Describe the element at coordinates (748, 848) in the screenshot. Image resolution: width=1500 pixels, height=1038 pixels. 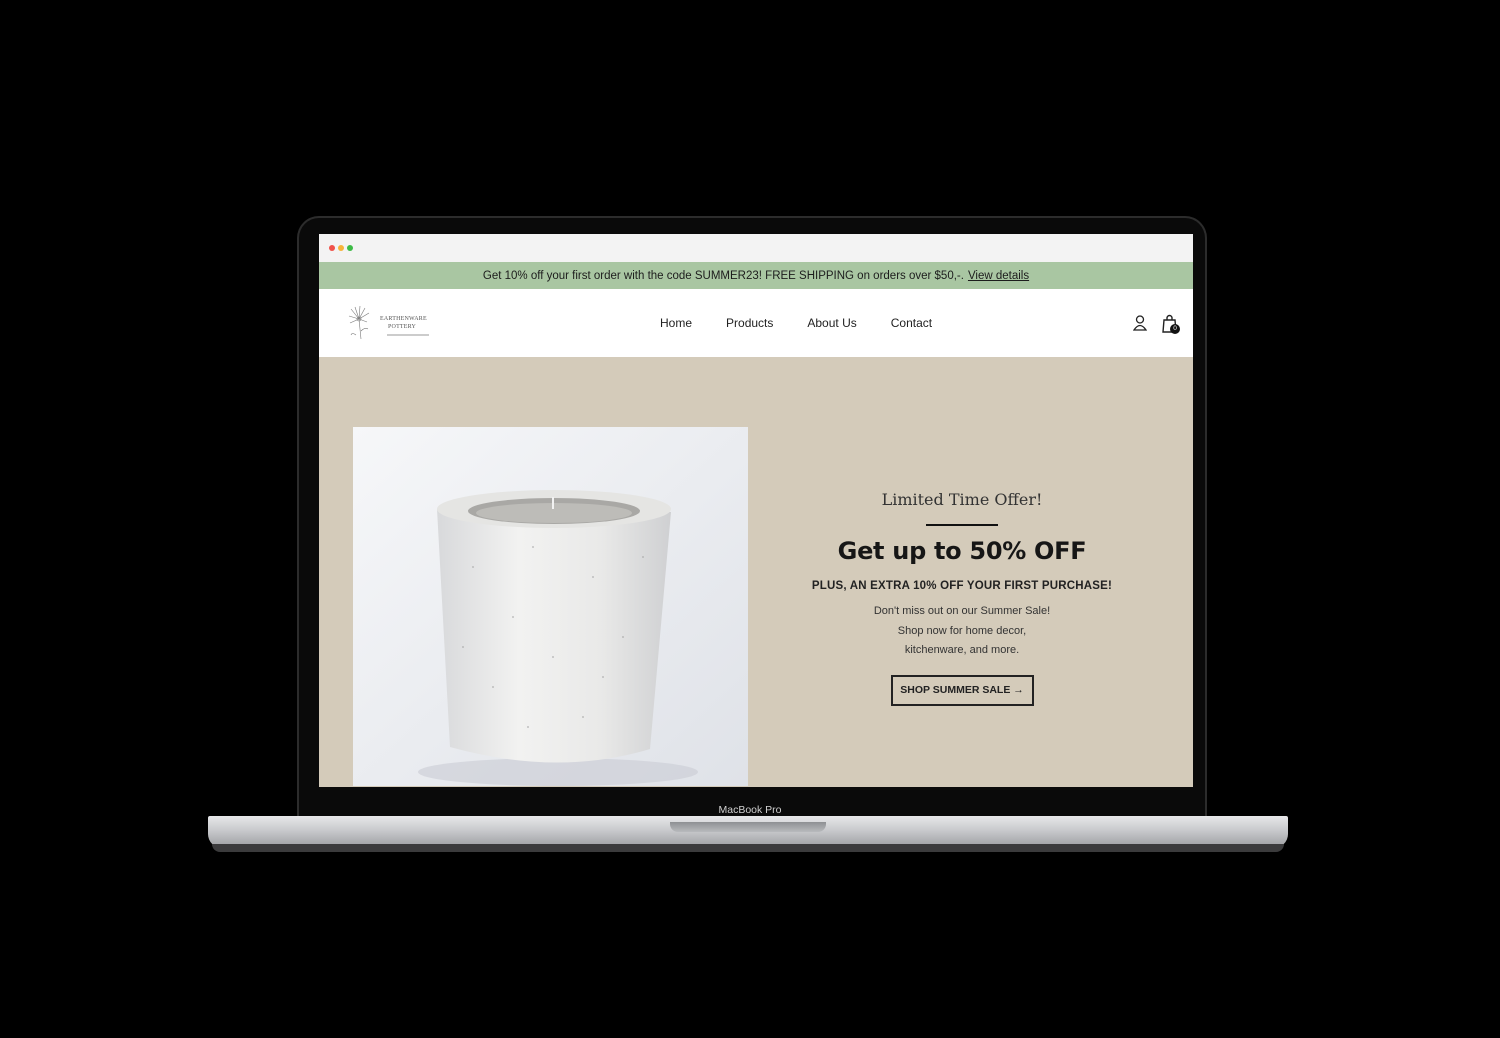
I see `laptop-base-shadow` at that location.